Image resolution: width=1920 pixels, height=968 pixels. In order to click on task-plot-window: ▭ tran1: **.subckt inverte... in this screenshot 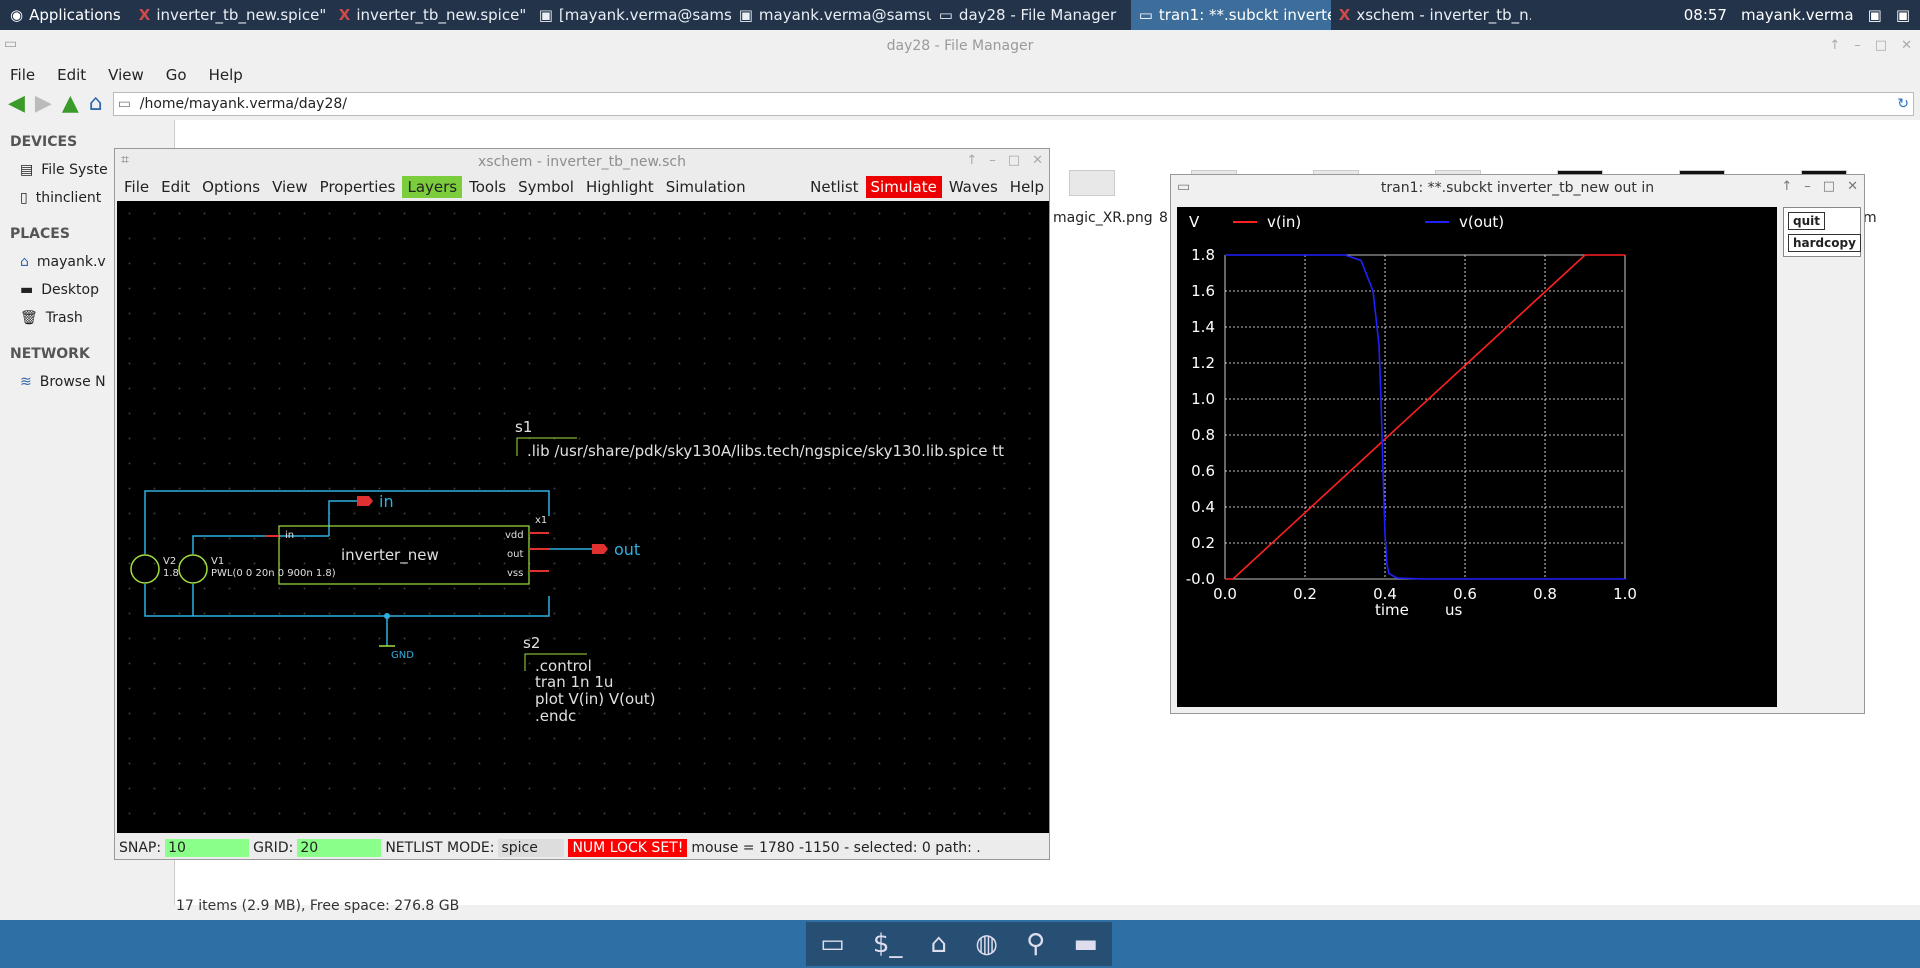, I will do `click(1230, 15)`.